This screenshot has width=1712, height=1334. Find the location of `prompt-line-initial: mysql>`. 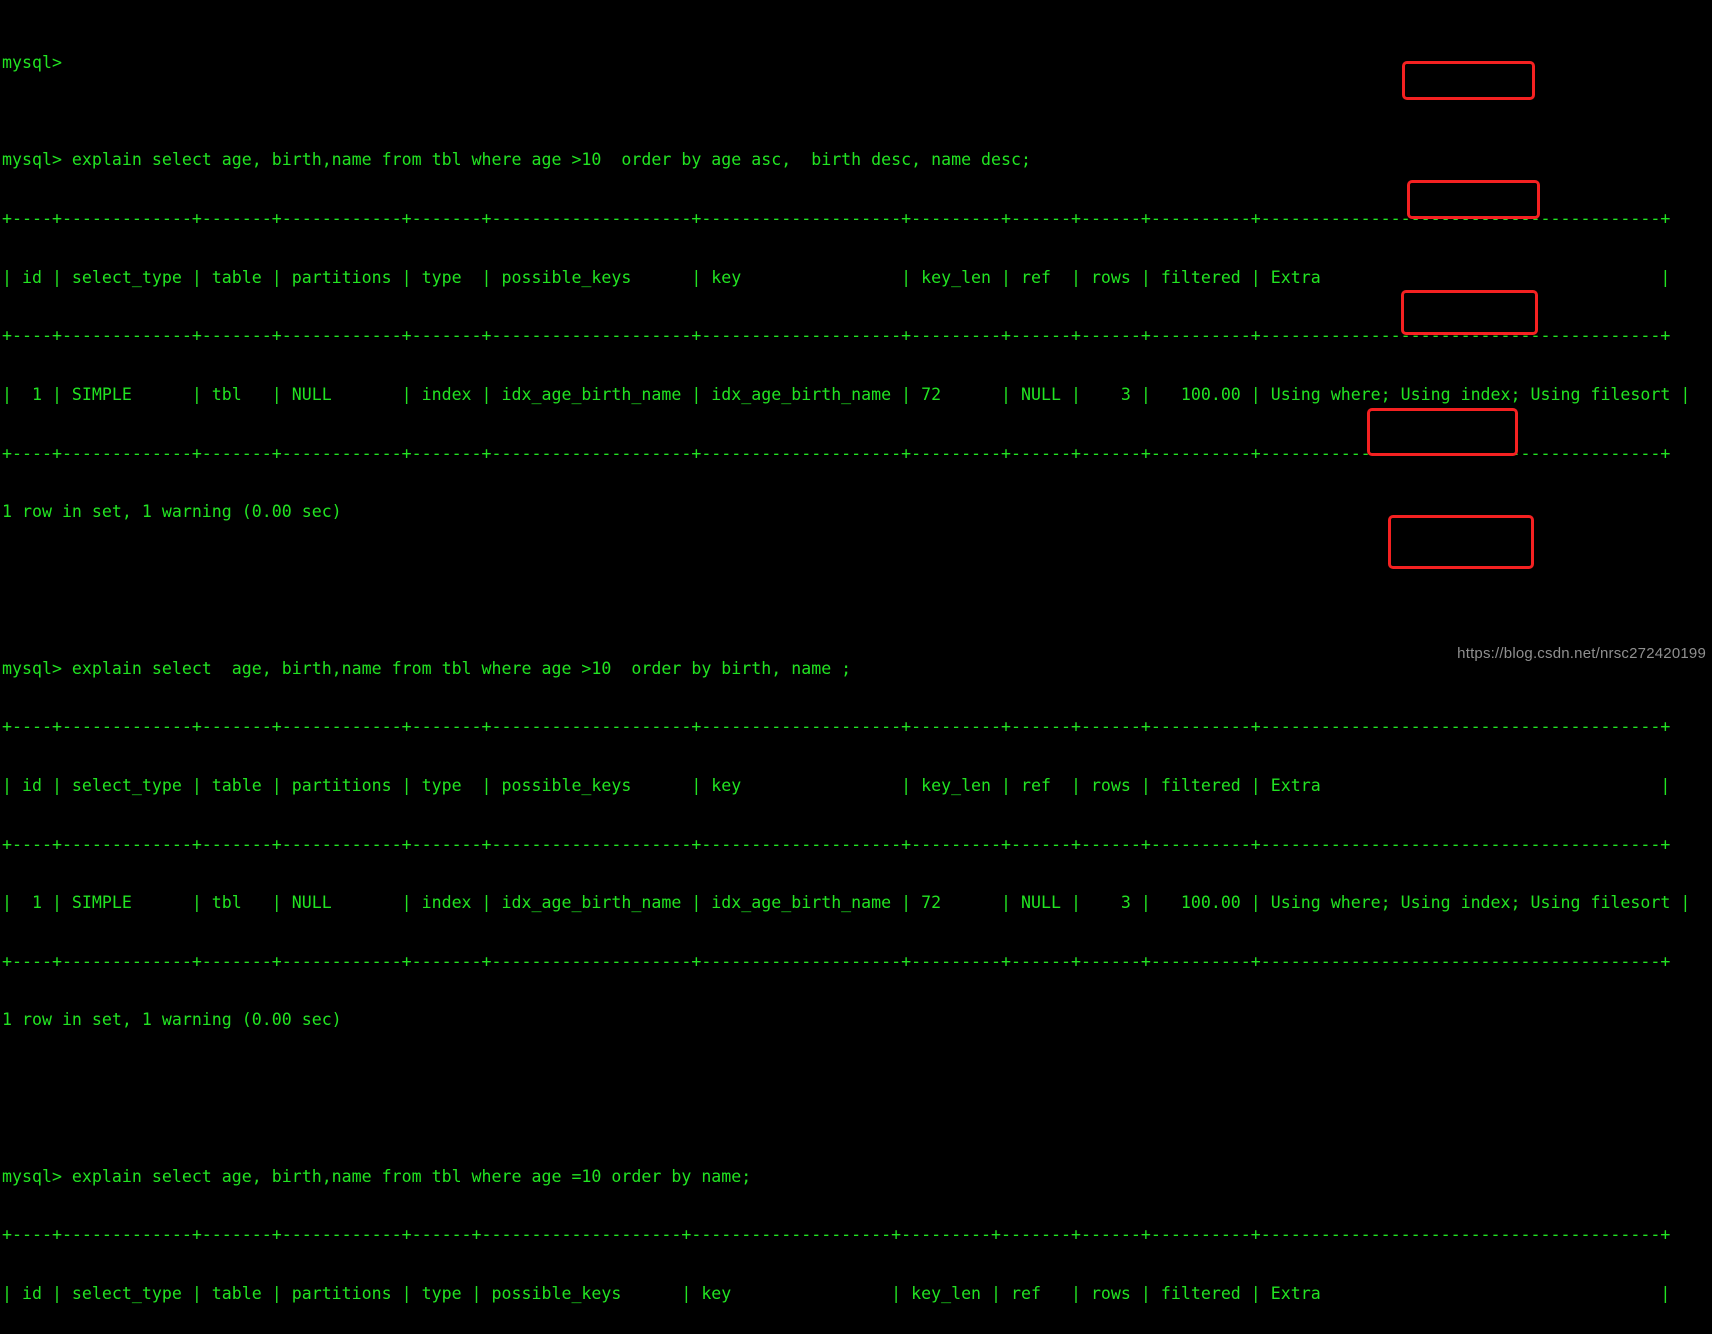

prompt-line-initial: mysql> is located at coordinates (32, 62).